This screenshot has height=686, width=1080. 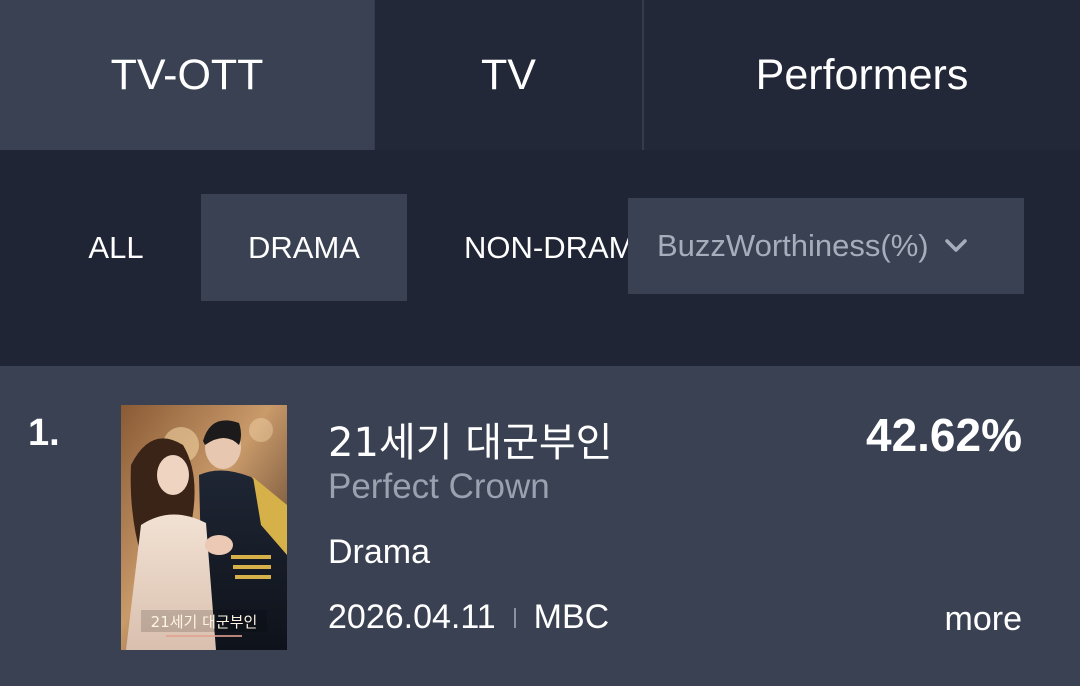 What do you see at coordinates (514, 617) in the screenshot?
I see `meta-divider` at bounding box center [514, 617].